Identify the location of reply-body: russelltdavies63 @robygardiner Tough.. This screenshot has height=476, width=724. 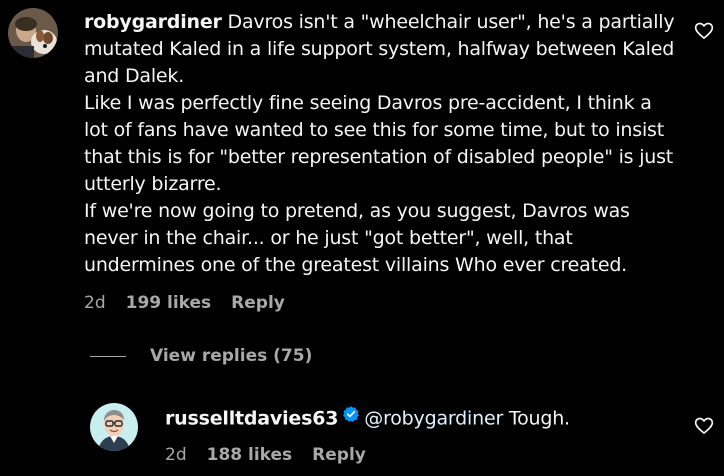
(425, 419).